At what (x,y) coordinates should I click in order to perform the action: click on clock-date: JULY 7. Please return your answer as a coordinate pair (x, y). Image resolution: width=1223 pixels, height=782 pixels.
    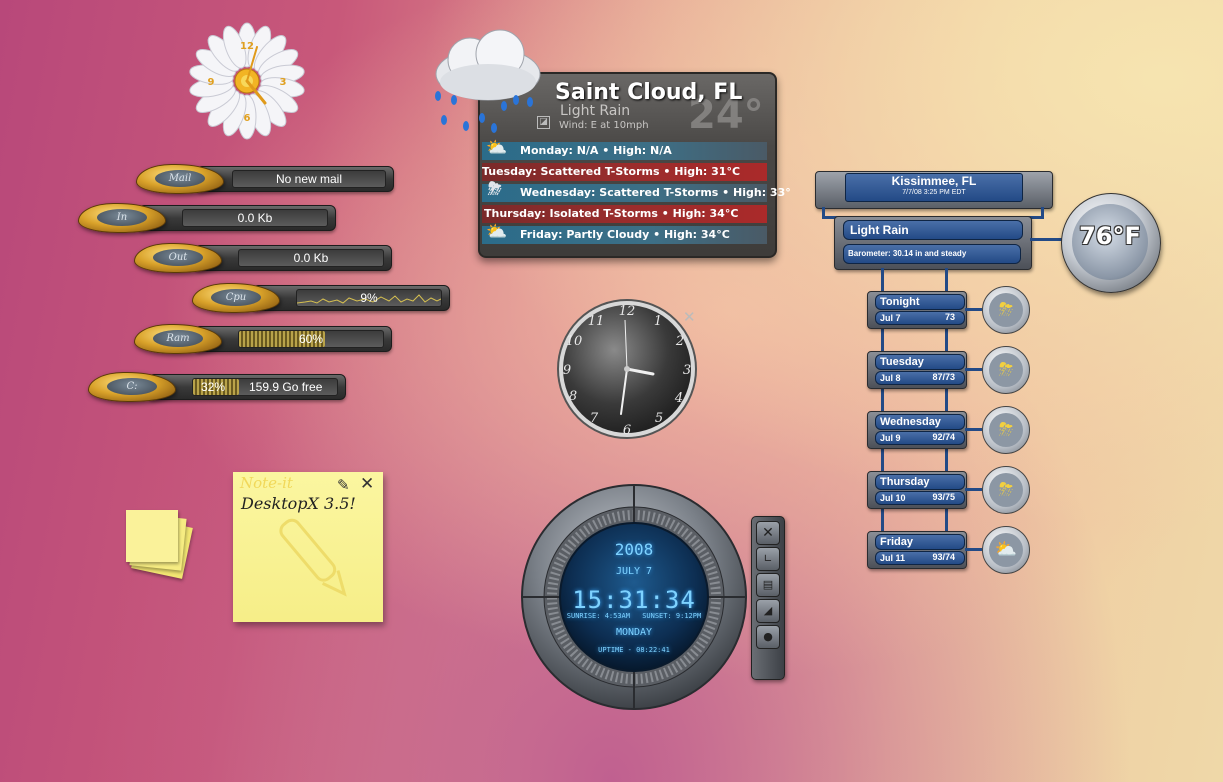
    Looking at the image, I should click on (634, 571).